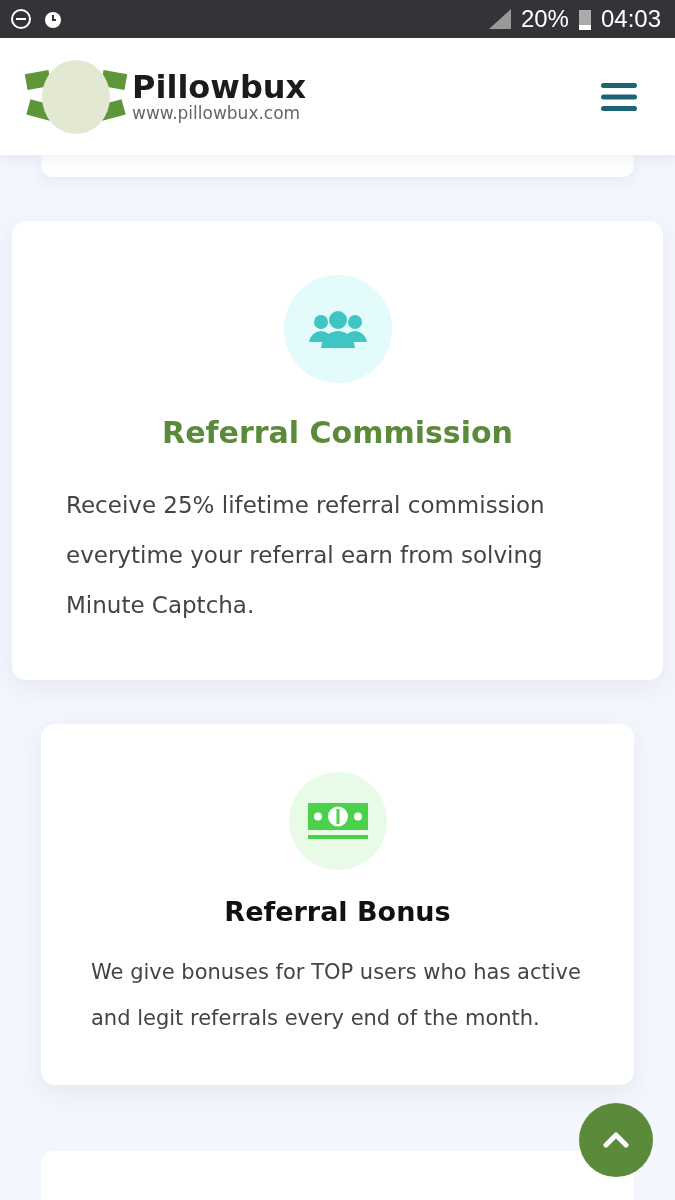 The width and height of the screenshot is (675, 1200). What do you see at coordinates (306, 555) in the screenshot?
I see `feature-description: Receive 25% lifetime referral commission everytime your referral earn from solving Minute Captcha.` at bounding box center [306, 555].